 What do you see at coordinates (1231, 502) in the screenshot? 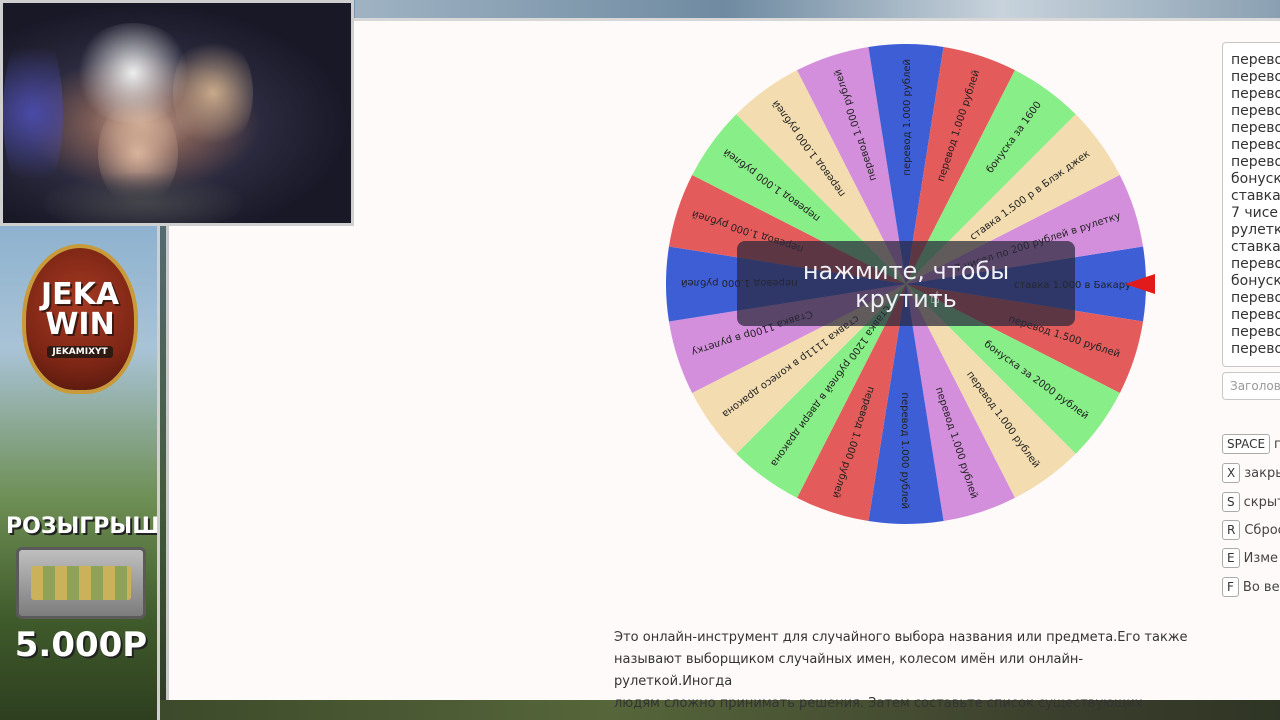
I see `shortcut-key: S` at bounding box center [1231, 502].